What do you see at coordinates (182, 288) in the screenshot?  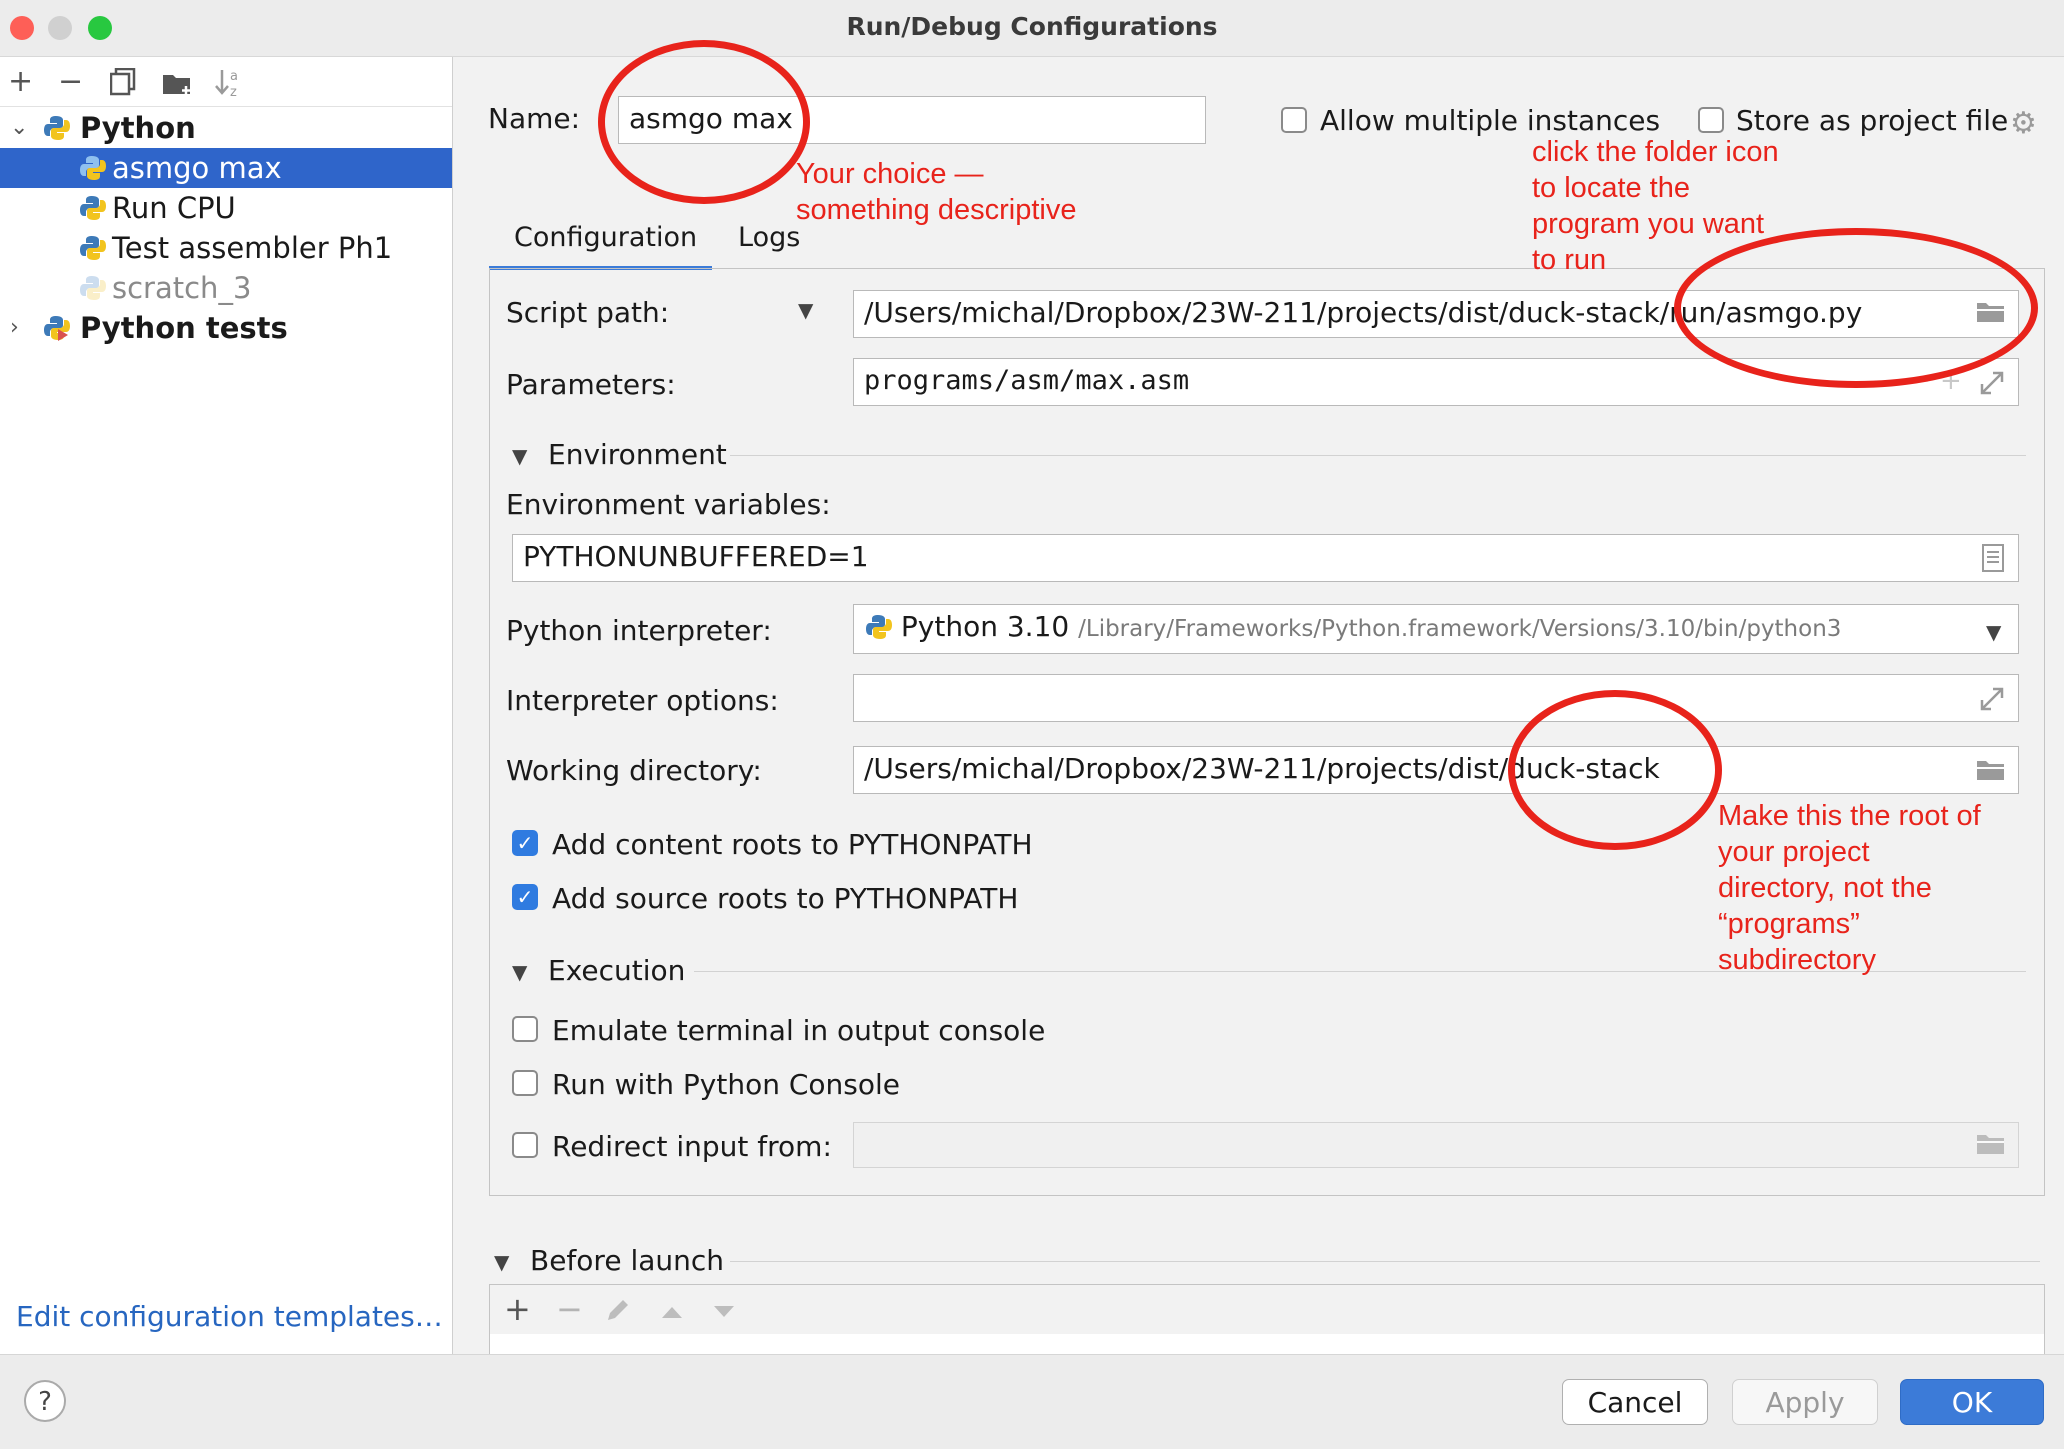 I see `tree-item-label: scratch_3` at bounding box center [182, 288].